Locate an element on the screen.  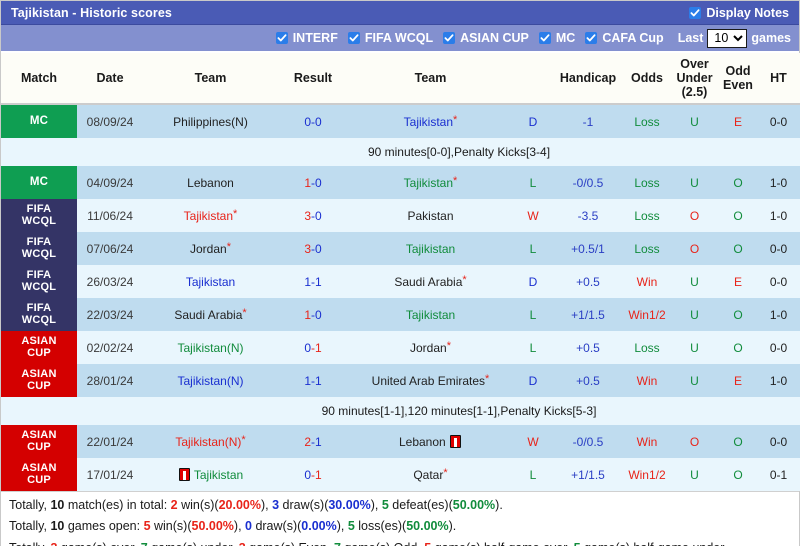
home-team-cell: Saudi Arabia* is located at coordinates (210, 314).